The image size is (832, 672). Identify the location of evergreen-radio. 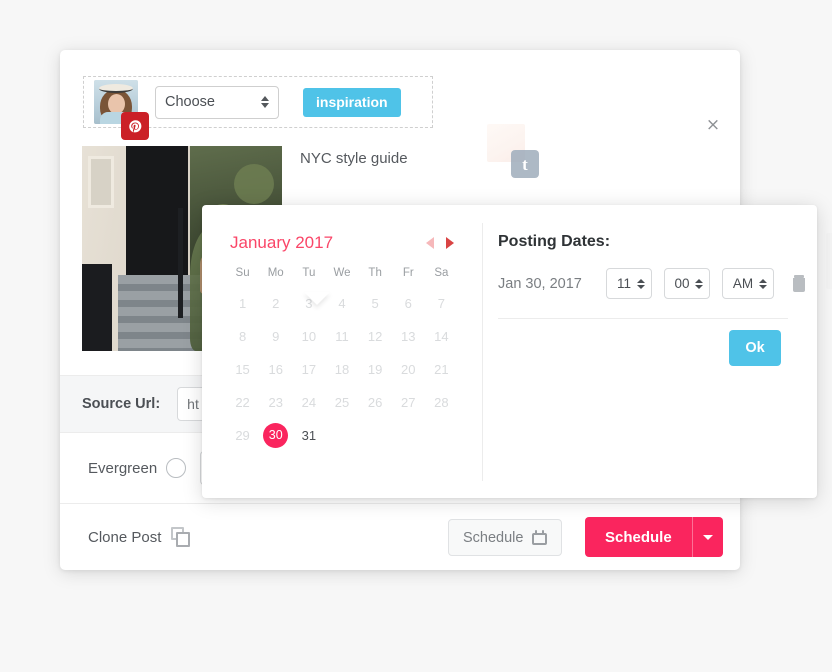
(176, 468).